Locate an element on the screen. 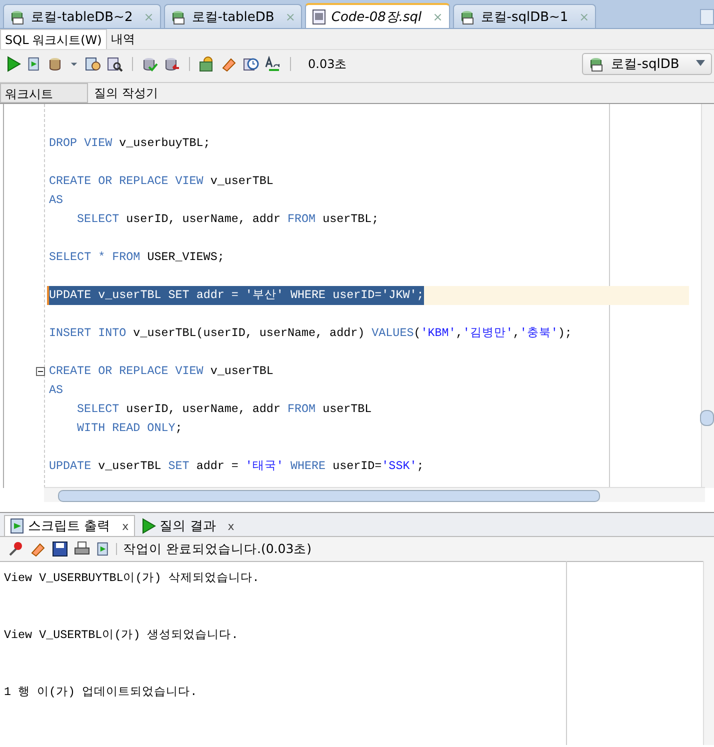 The height and width of the screenshot is (747, 714). status-message: 작업이 완료되었습니다.(0.03초) is located at coordinates (217, 549).